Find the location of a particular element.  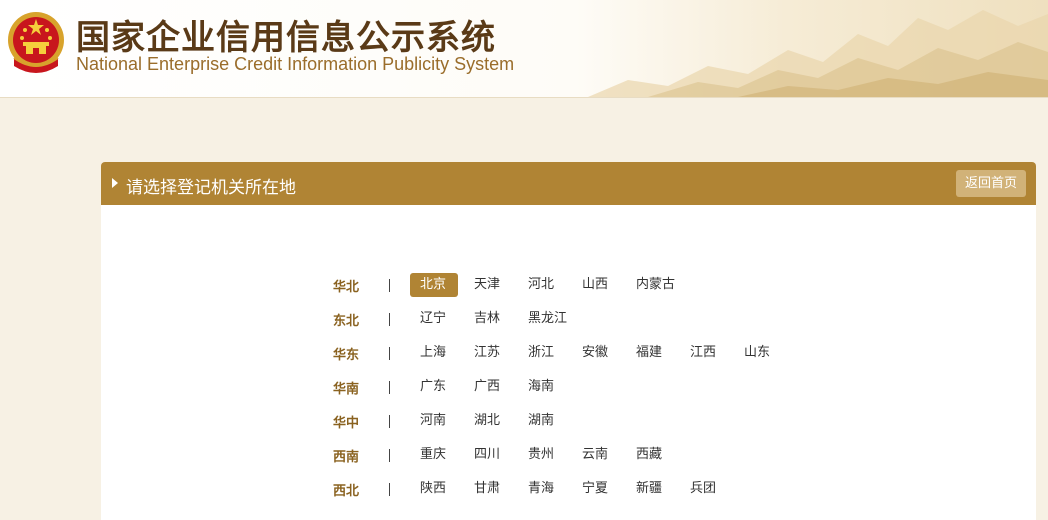

province-link: 浙江 is located at coordinates (542, 353).